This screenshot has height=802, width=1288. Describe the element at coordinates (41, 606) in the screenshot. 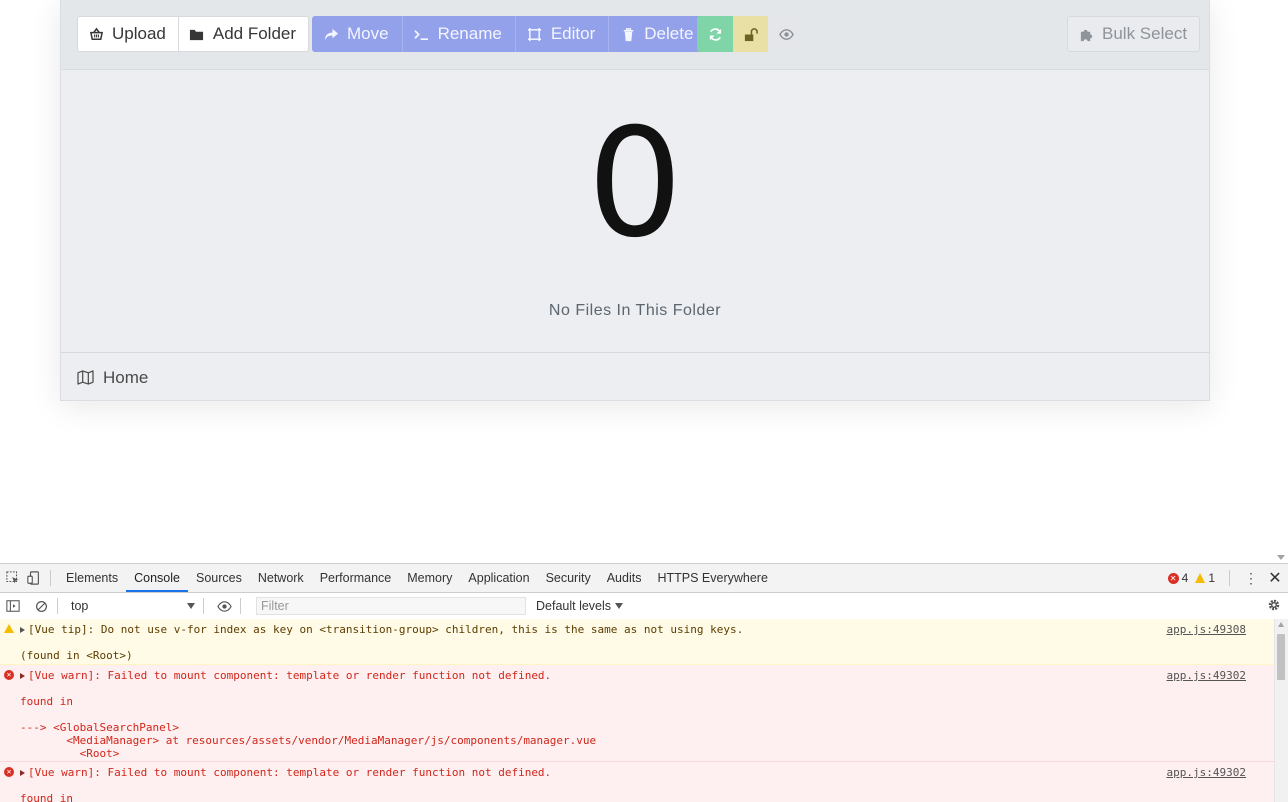

I see `clear-console-icon` at that location.